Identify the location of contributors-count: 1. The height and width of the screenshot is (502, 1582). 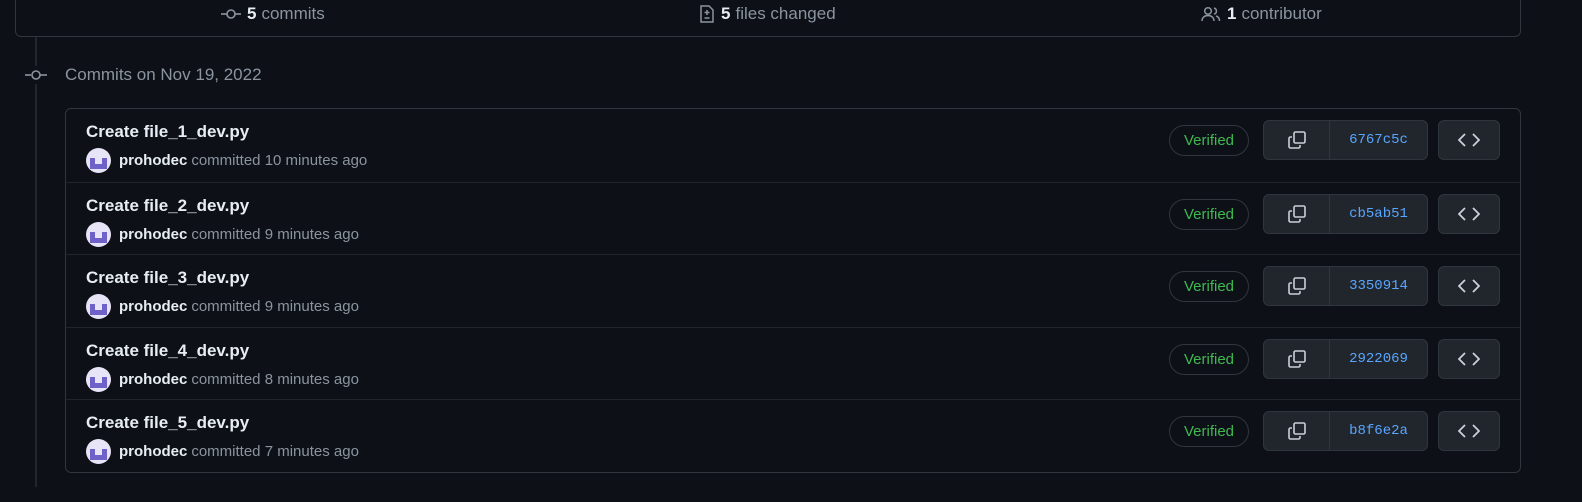
(1232, 13).